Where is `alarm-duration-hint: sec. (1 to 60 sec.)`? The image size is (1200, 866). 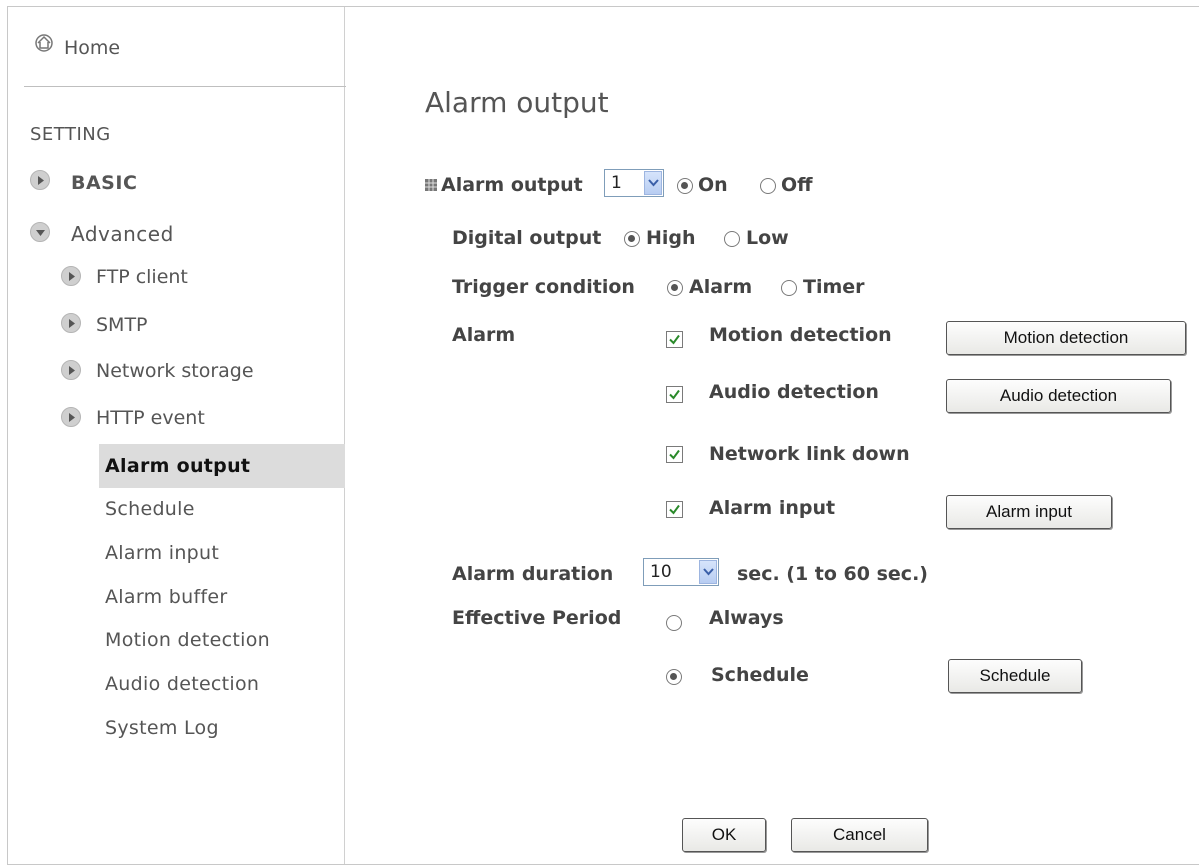 alarm-duration-hint: sec. (1 to 60 sec.) is located at coordinates (832, 574).